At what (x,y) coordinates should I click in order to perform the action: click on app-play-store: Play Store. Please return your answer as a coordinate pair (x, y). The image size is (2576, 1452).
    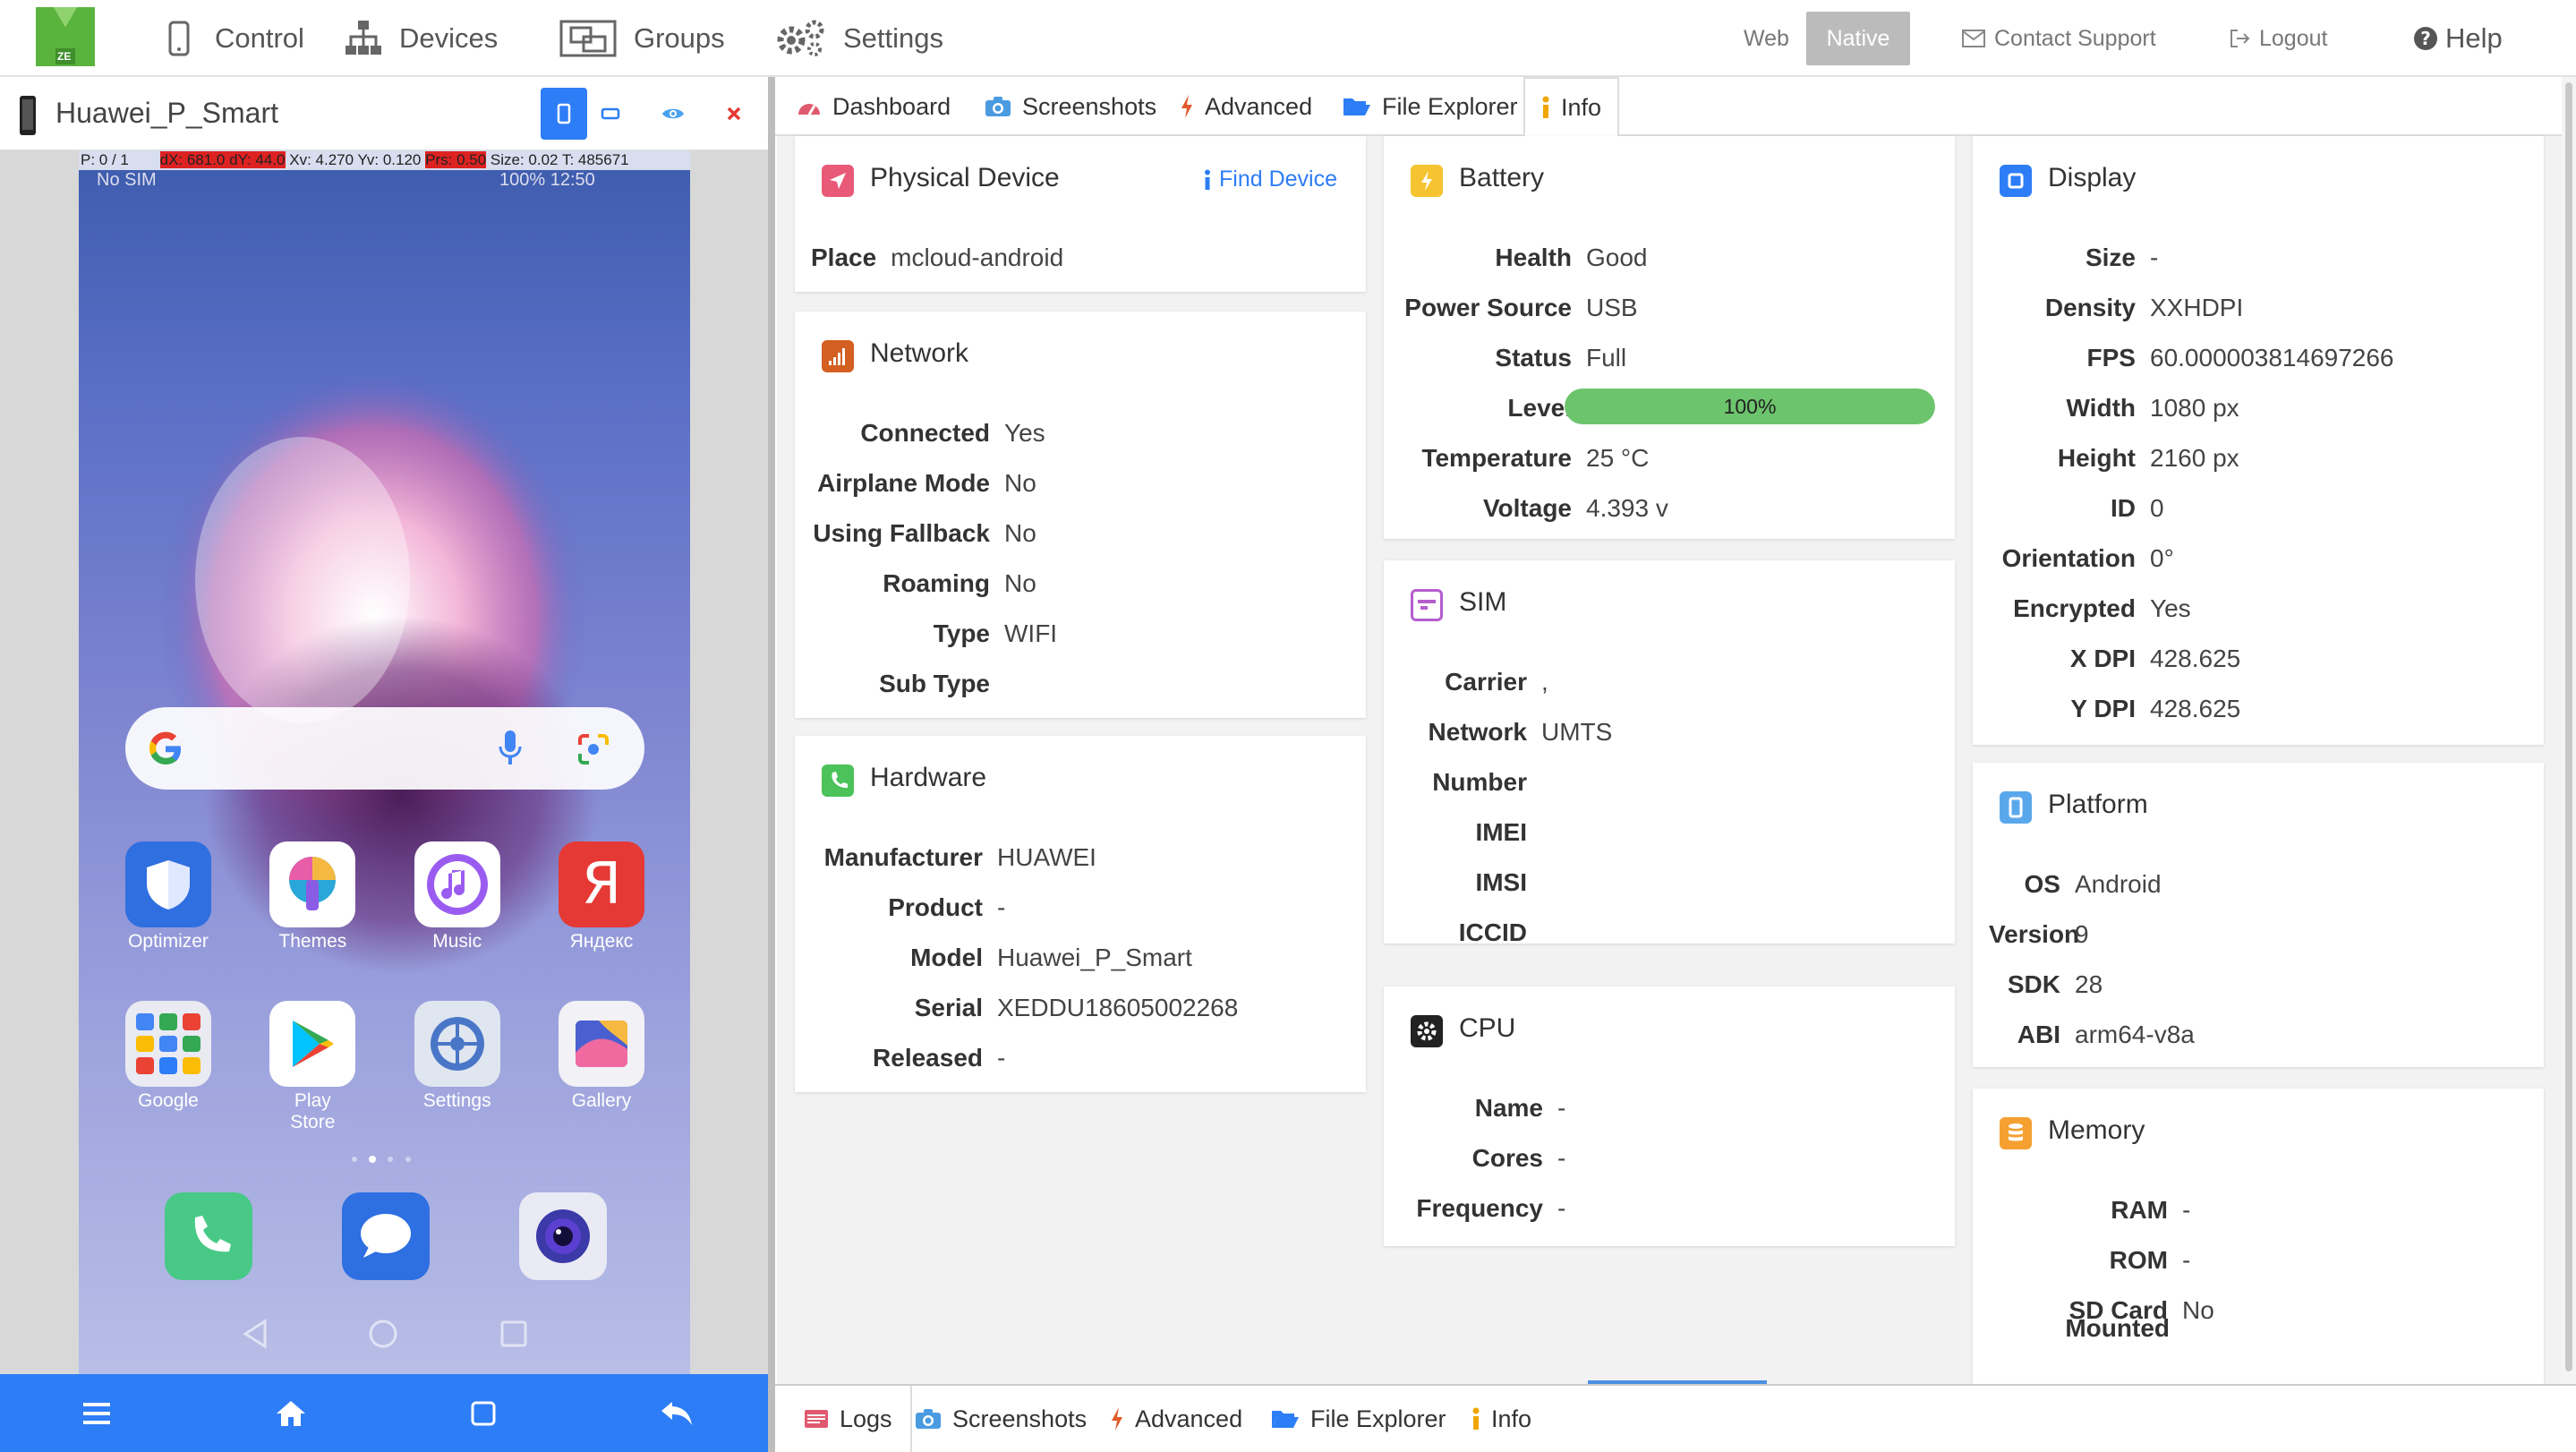
    Looking at the image, I should click on (312, 1066).